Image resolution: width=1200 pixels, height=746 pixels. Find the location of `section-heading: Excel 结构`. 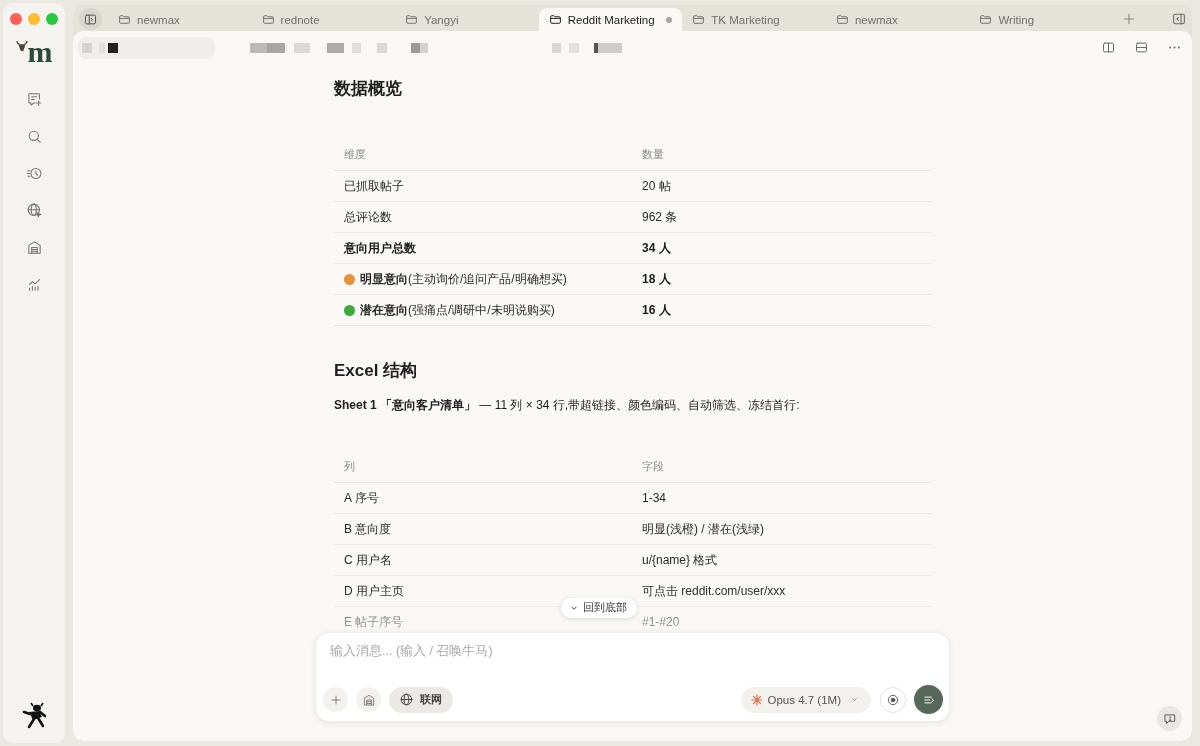

section-heading: Excel 结构 is located at coordinates (376, 371).